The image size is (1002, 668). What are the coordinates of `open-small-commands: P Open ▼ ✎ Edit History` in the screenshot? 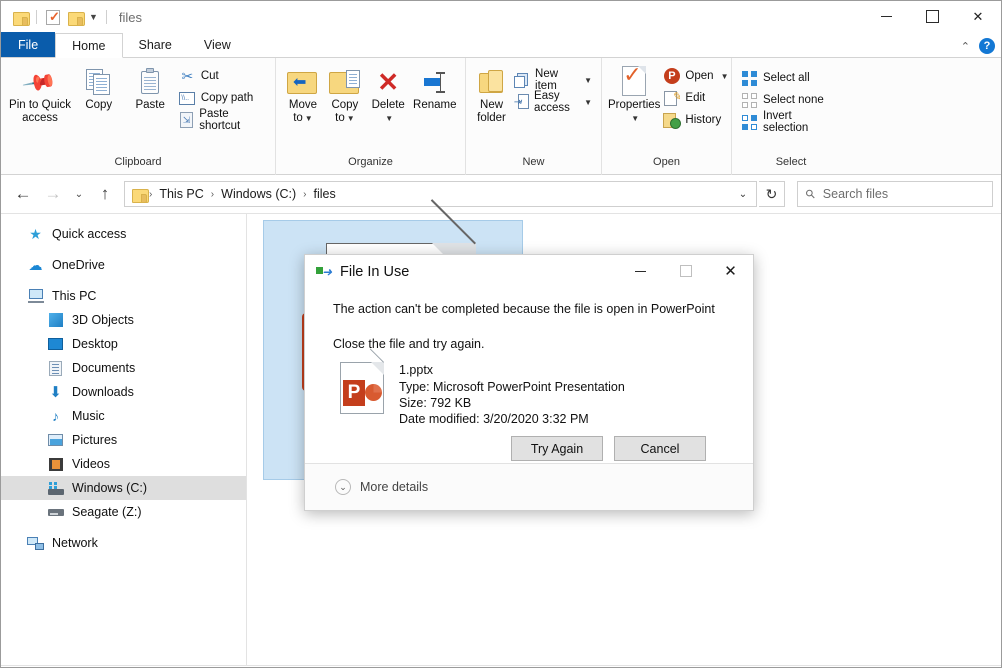 It's located at (695, 96).